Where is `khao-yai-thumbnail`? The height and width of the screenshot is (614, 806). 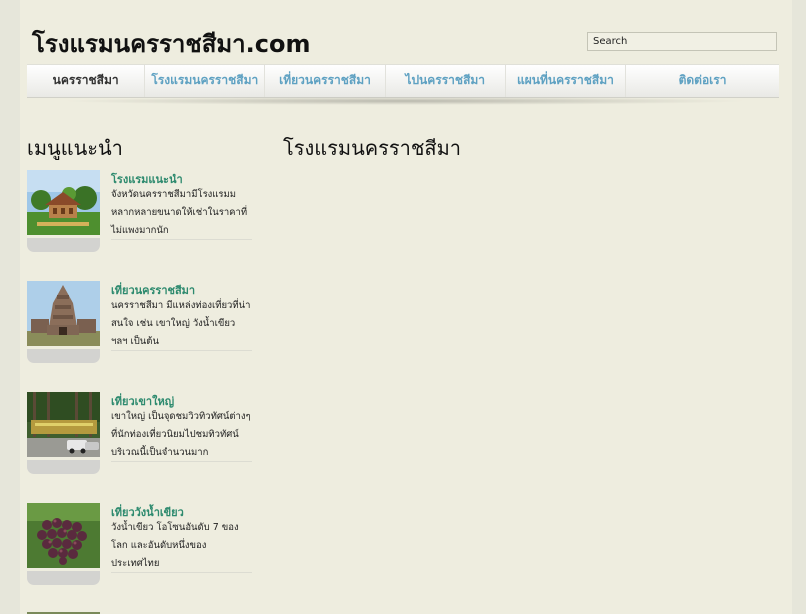
khao-yai-thumbnail is located at coordinates (63, 424).